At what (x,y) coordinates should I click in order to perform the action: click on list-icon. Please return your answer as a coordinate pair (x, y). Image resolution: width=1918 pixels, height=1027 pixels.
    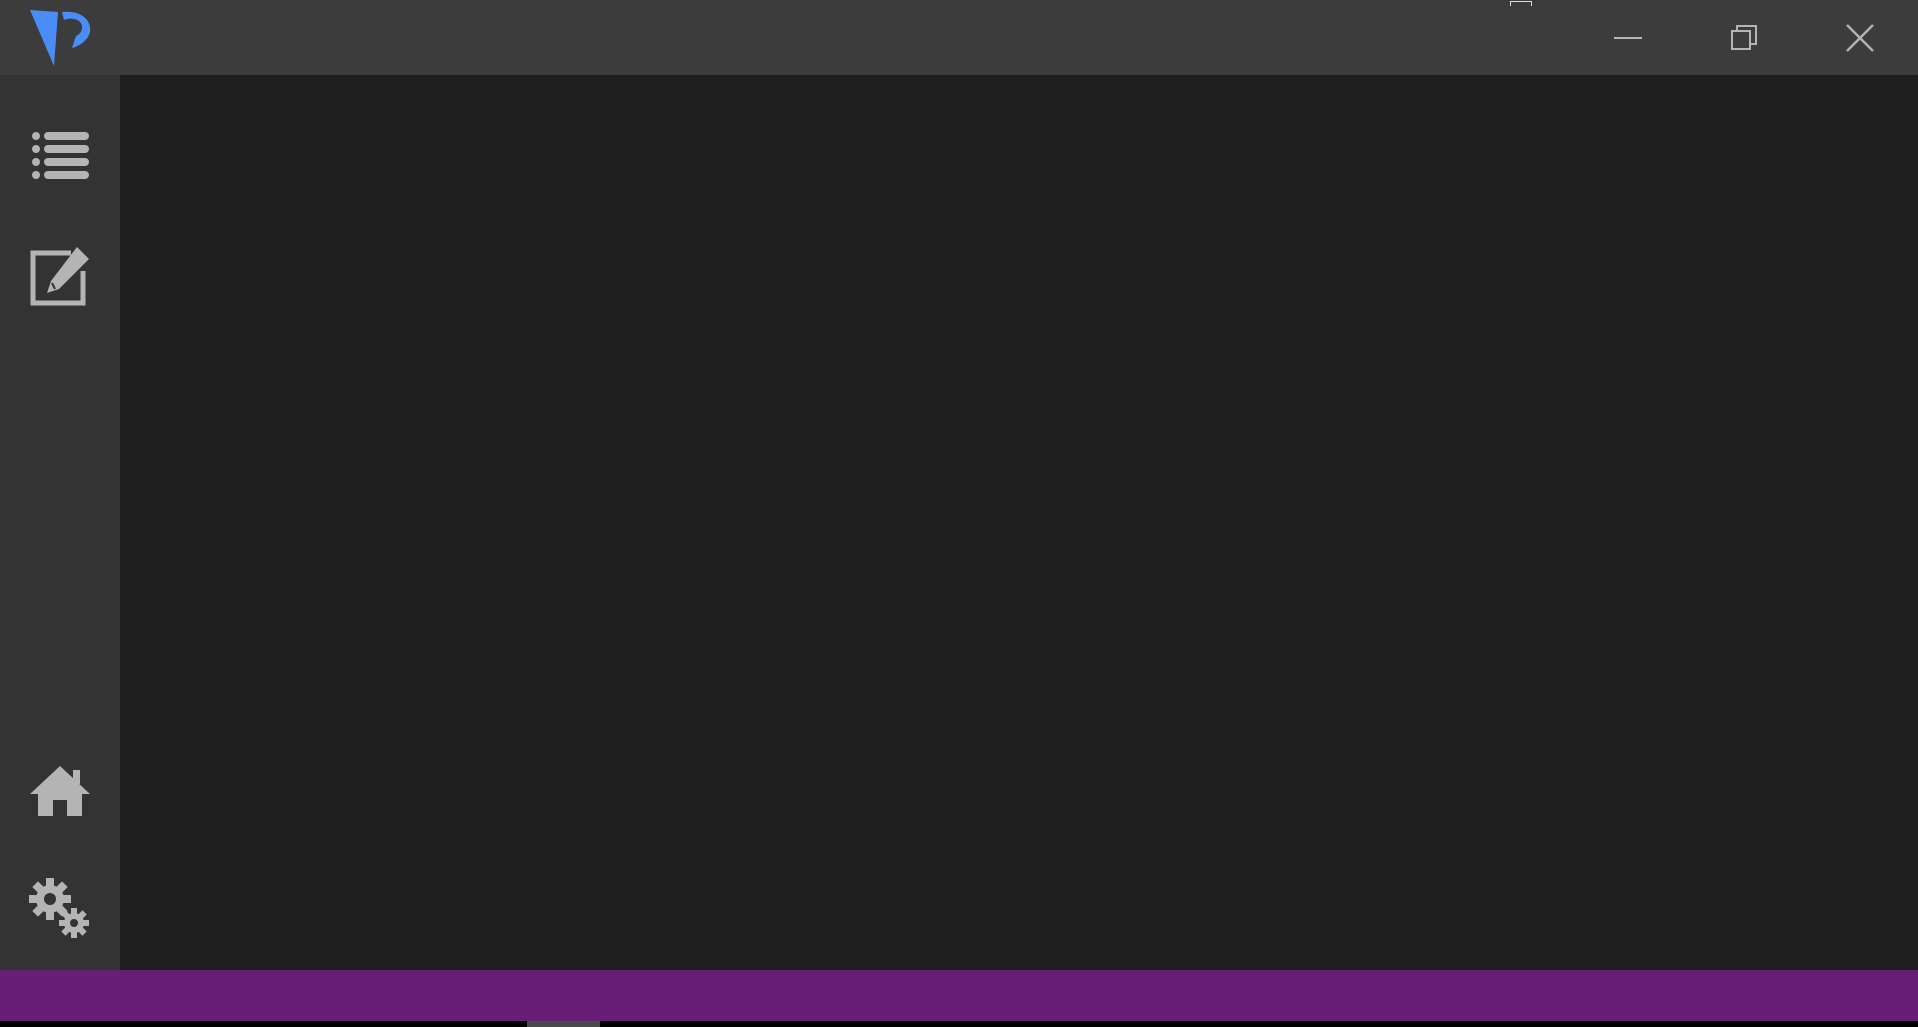
    Looking at the image, I should click on (60, 155).